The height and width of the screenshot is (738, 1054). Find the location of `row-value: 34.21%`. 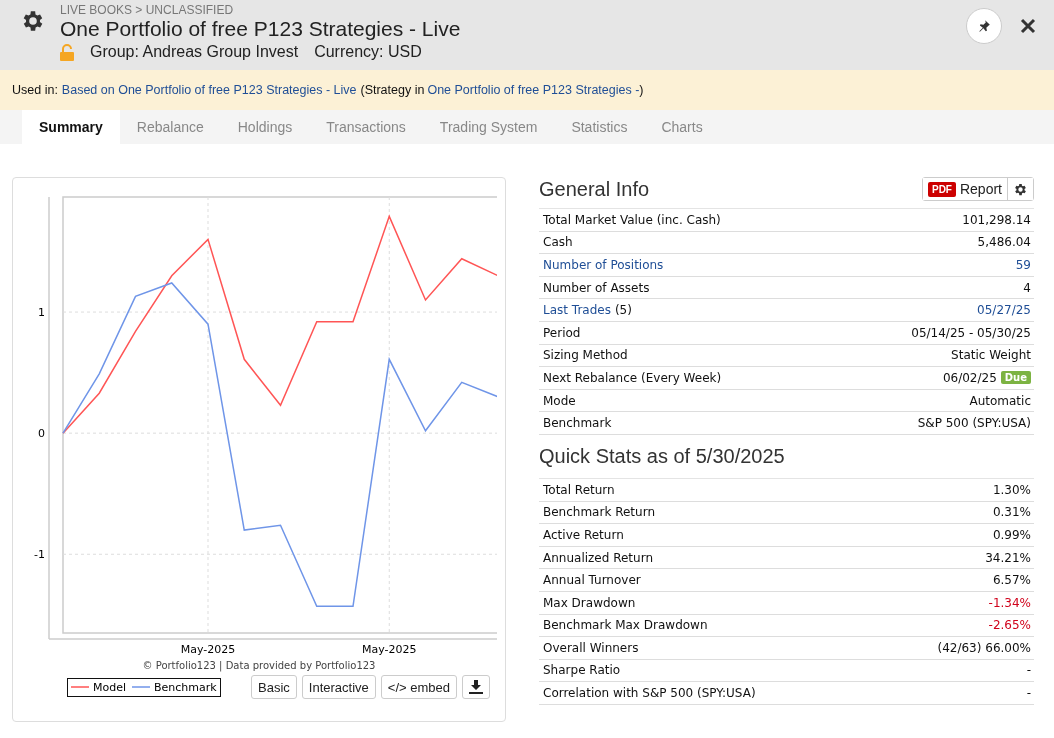

row-value: 34.21% is located at coordinates (1008, 557).